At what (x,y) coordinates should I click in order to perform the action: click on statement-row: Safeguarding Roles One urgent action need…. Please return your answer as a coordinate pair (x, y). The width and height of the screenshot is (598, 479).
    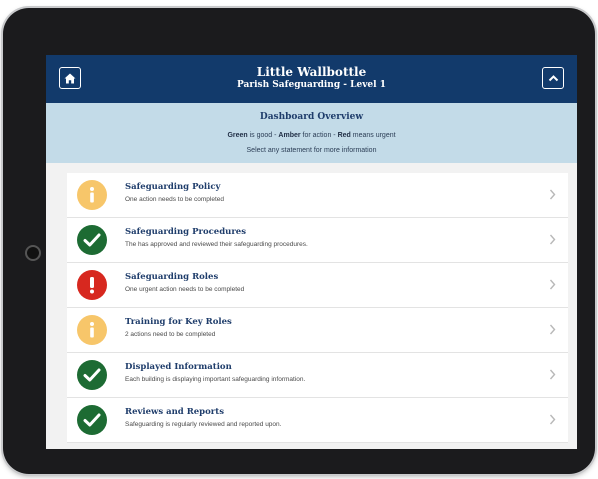
    Looking at the image, I should click on (317, 285).